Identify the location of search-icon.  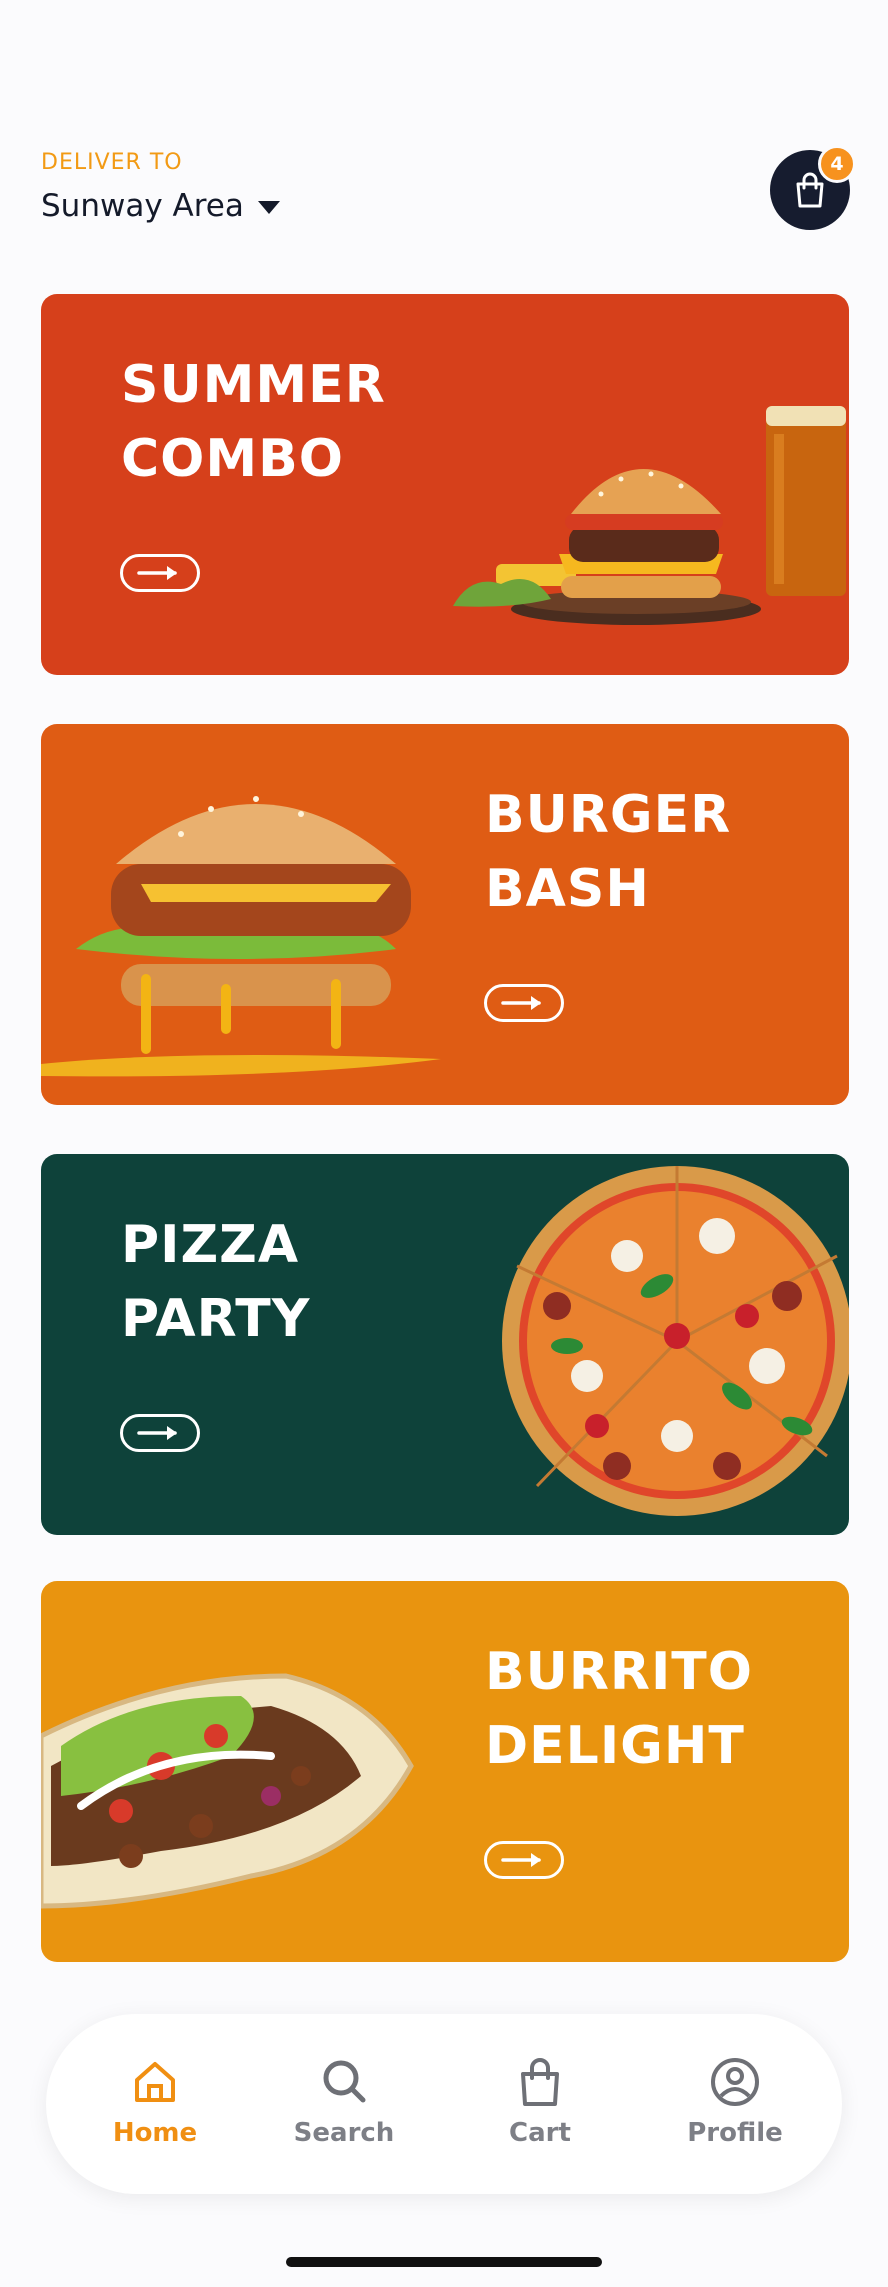
(344, 2081).